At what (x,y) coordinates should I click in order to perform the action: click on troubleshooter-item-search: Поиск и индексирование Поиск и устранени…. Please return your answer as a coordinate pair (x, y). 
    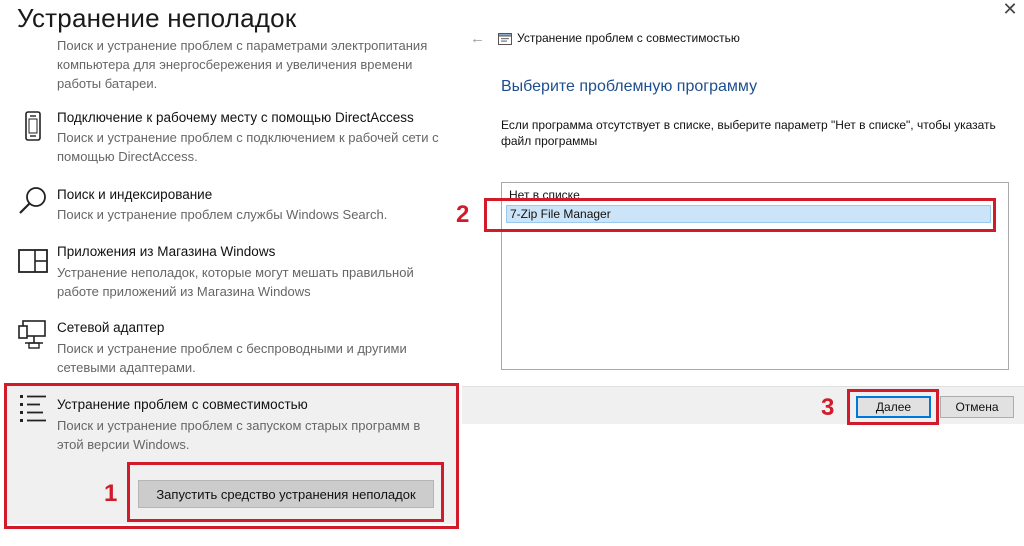
    Looking at the image, I should click on (231, 205).